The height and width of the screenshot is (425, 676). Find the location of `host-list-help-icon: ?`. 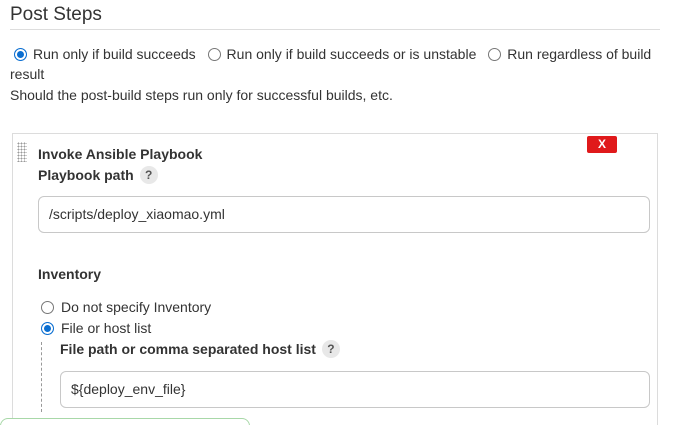

host-list-help-icon: ? is located at coordinates (330, 349).